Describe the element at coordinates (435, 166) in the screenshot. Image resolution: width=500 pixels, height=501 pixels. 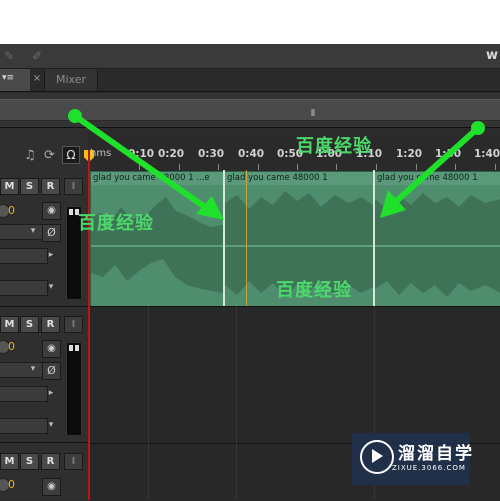
I see `arrow-right-shaft` at that location.